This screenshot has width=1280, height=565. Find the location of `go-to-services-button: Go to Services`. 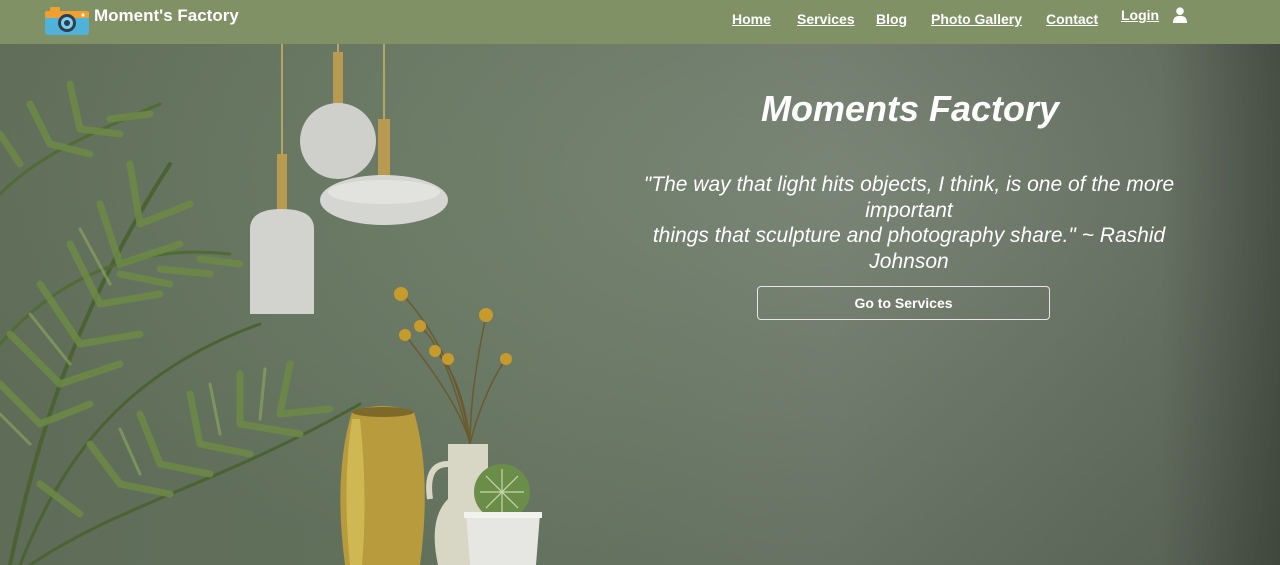

go-to-services-button: Go to Services is located at coordinates (903, 303).